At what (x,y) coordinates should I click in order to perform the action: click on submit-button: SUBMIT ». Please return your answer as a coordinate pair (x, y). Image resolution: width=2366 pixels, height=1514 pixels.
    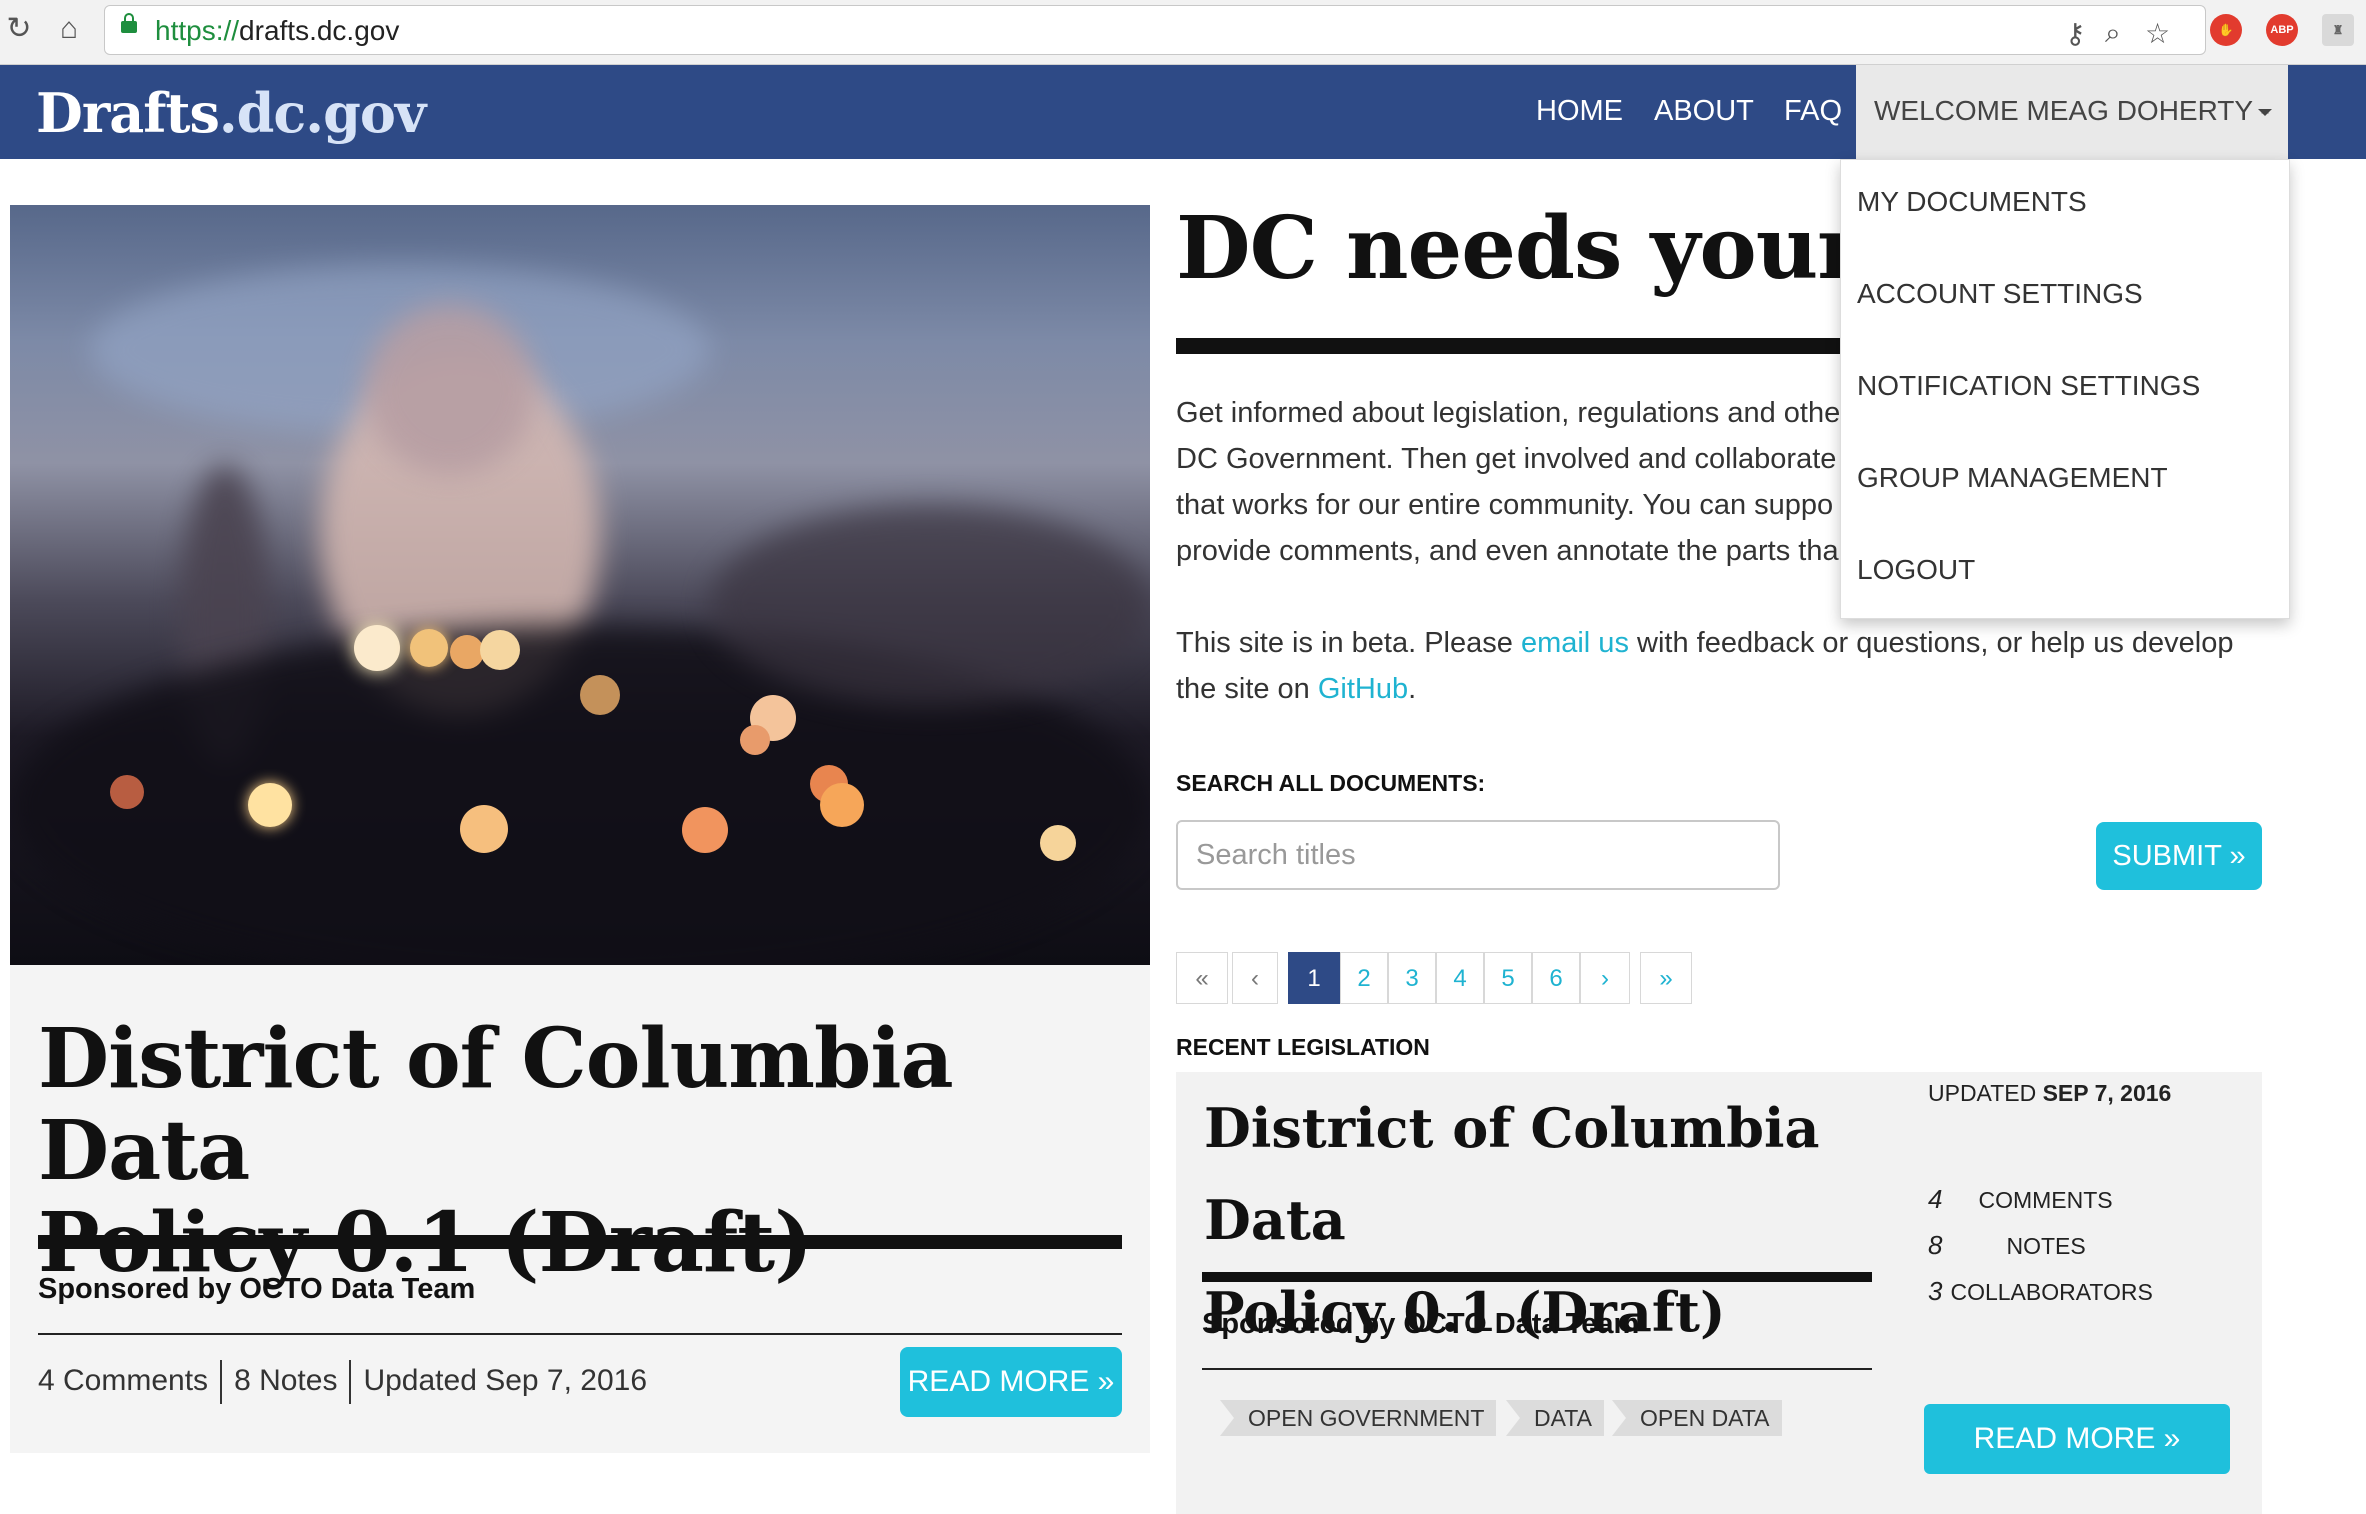
    Looking at the image, I should click on (2179, 856).